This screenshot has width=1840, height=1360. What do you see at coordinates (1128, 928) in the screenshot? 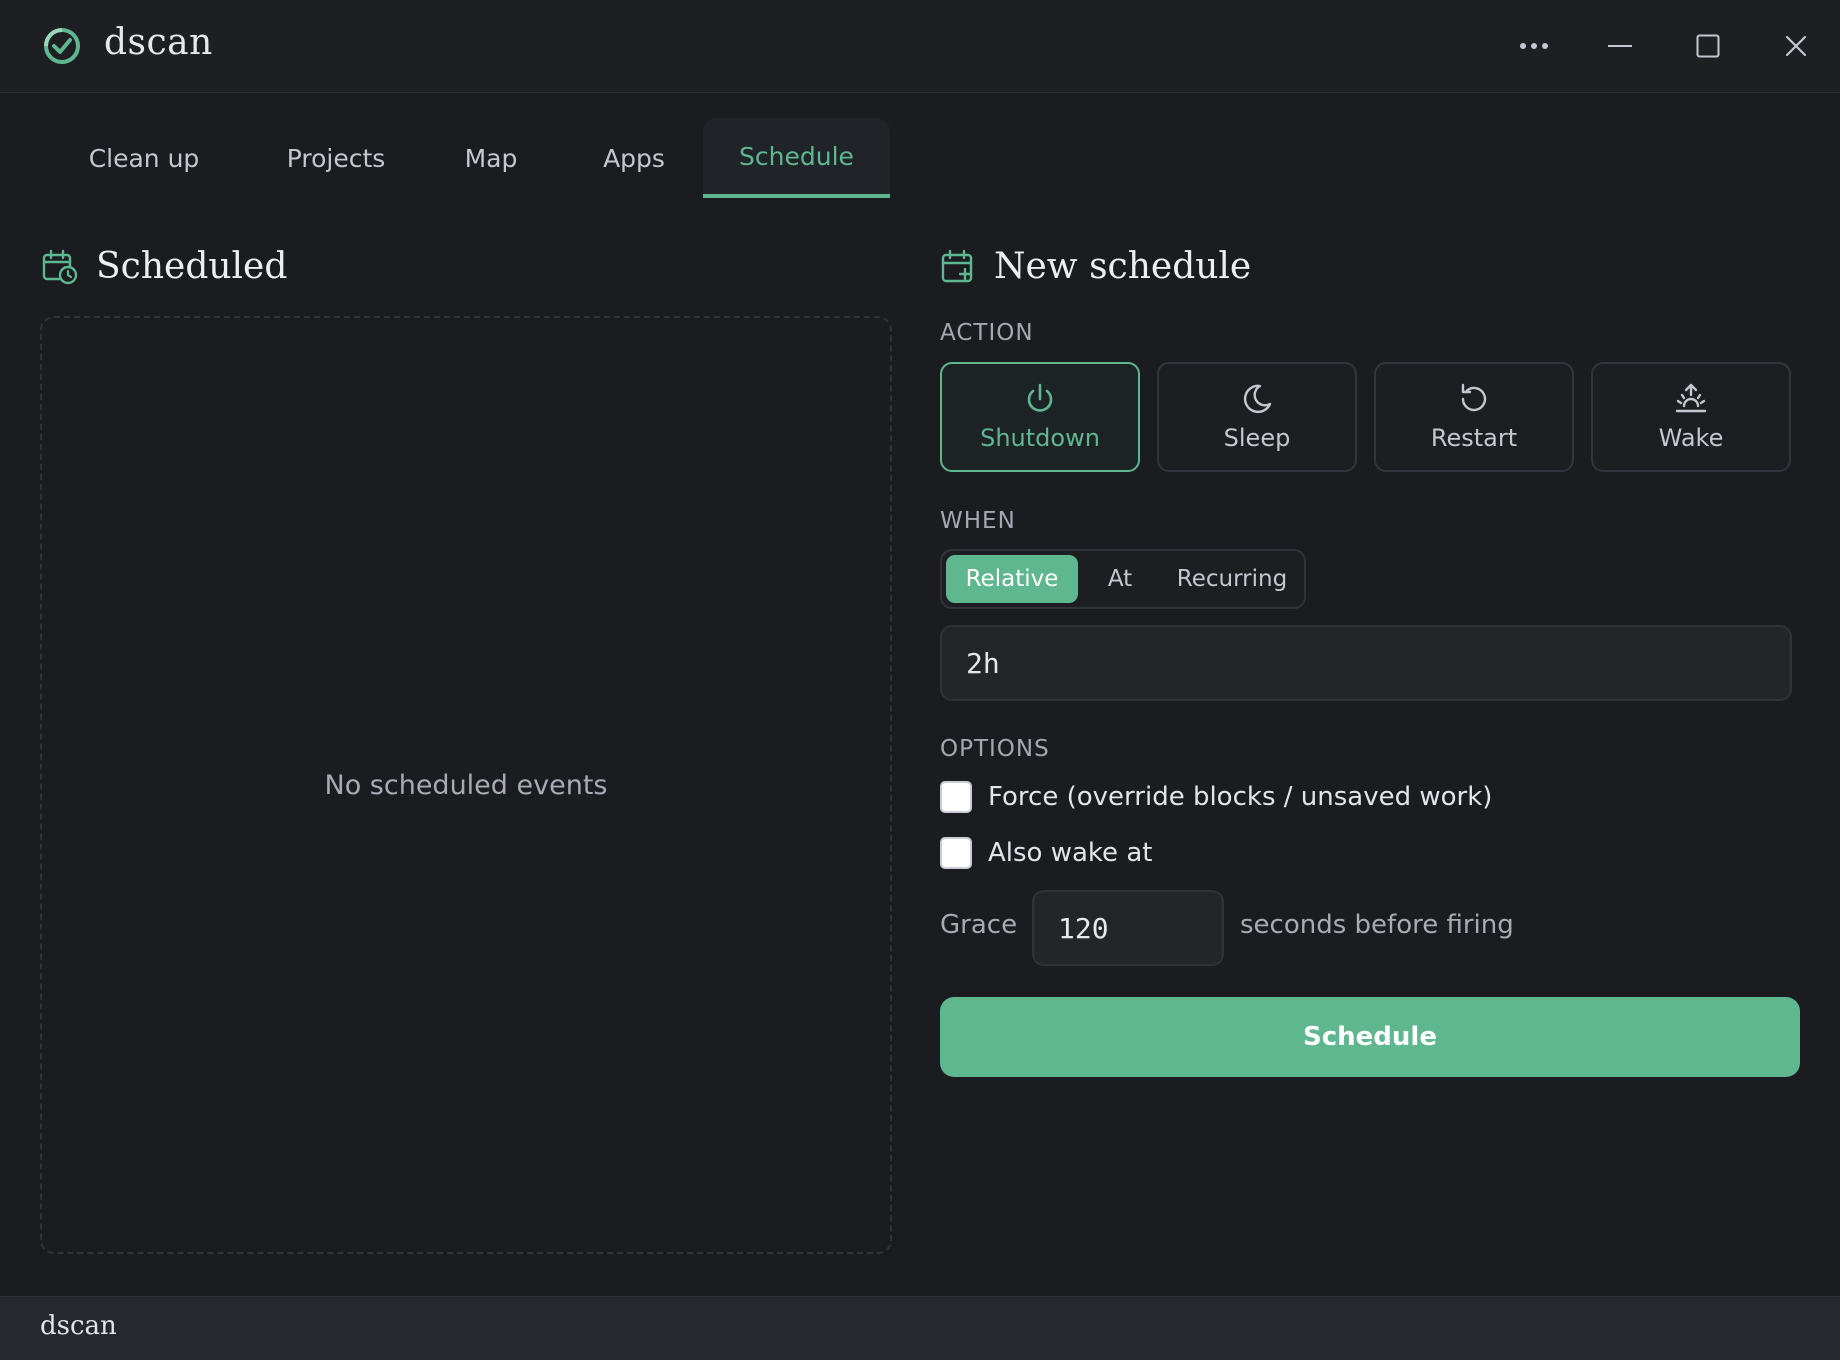
I see `grace-seconds-input` at bounding box center [1128, 928].